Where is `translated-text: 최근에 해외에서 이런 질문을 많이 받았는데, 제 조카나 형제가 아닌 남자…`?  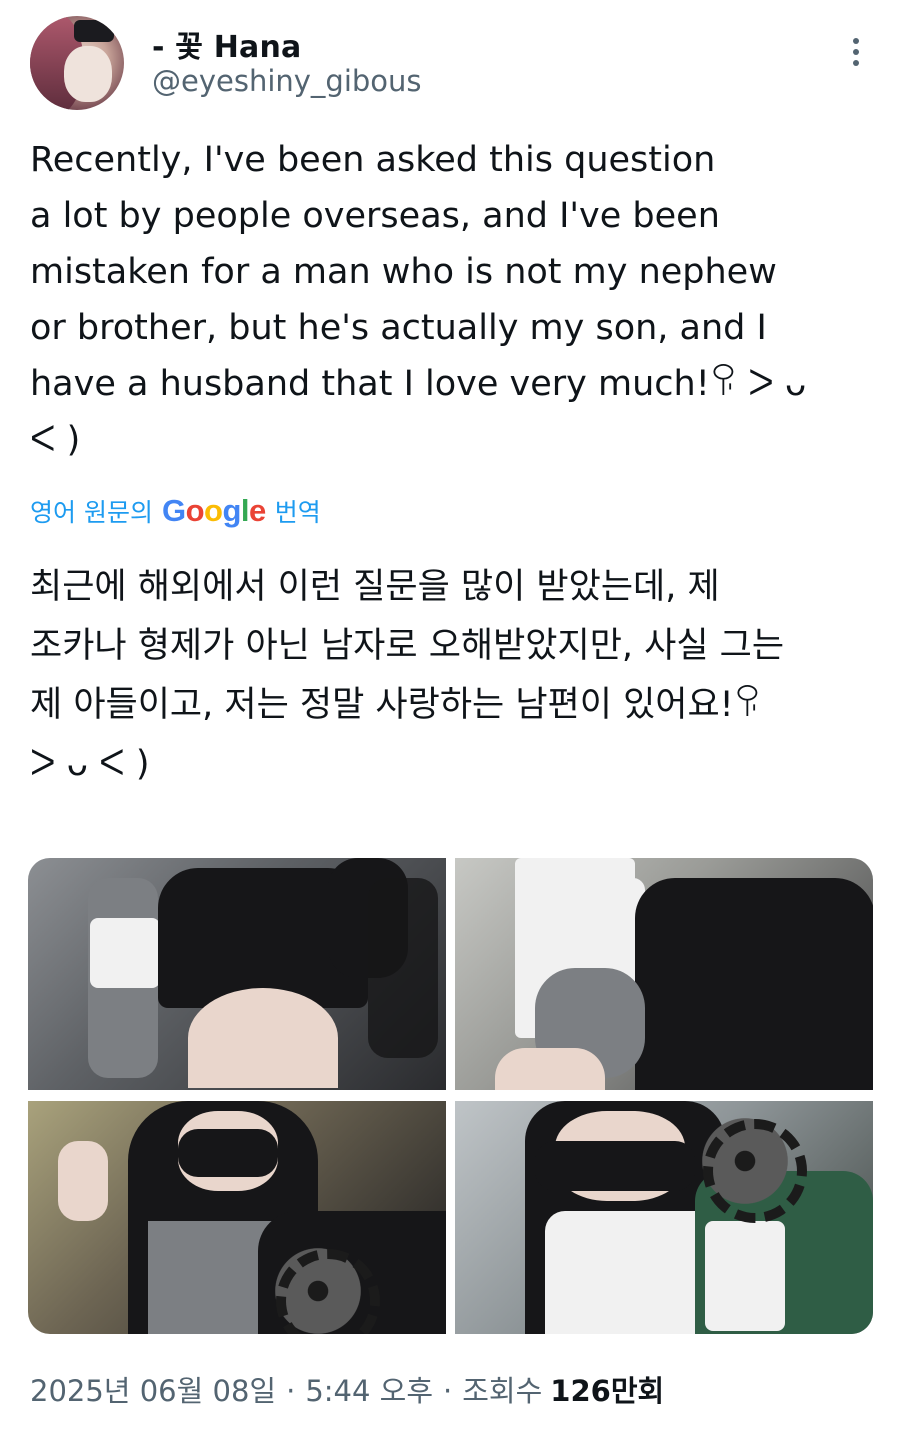
translated-text: 최근에 해외에서 이런 질문을 많이 받았는데, 제 조카나 형제가 아닌 남자… is located at coordinates (407, 675).